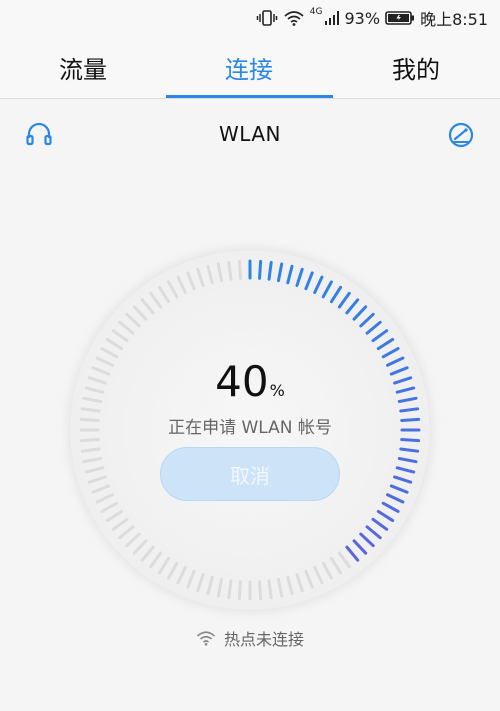  I want to click on tab-traffic: 流量, so click(83, 67).